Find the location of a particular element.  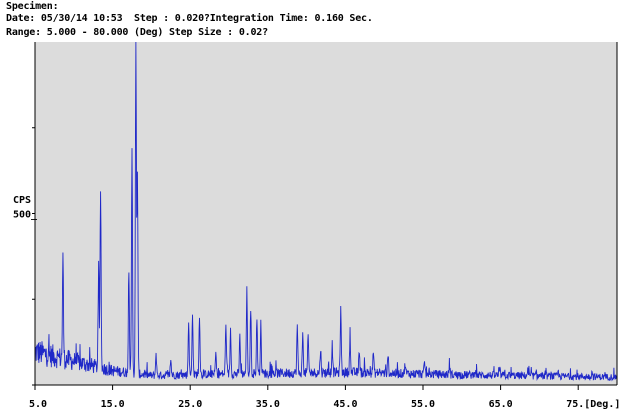

x-tick-label: 45.0 is located at coordinates (345, 404).